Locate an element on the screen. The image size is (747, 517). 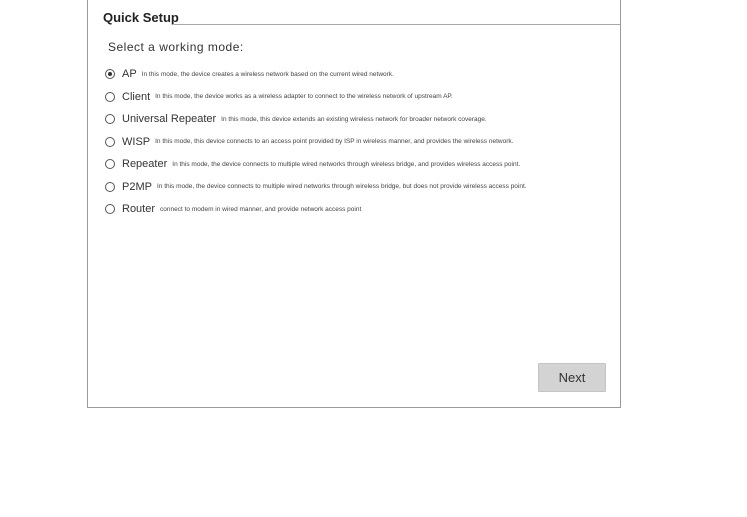
mode-radio-ap is located at coordinates (110, 74).